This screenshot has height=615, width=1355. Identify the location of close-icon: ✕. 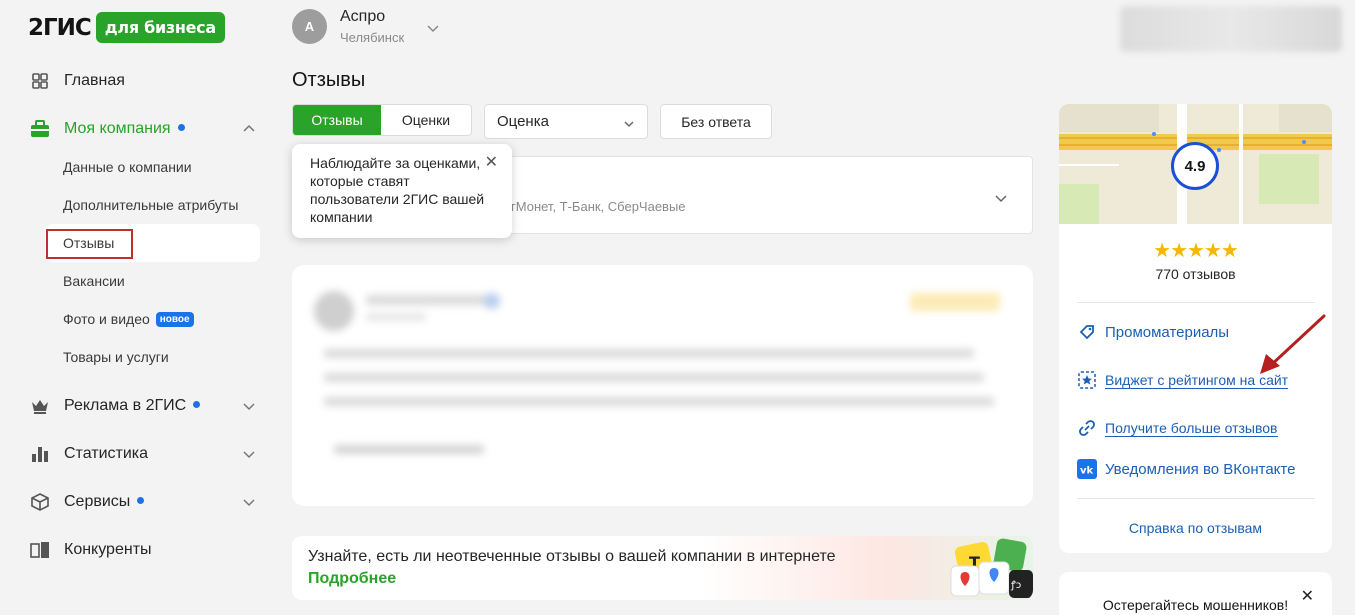
(491, 163).